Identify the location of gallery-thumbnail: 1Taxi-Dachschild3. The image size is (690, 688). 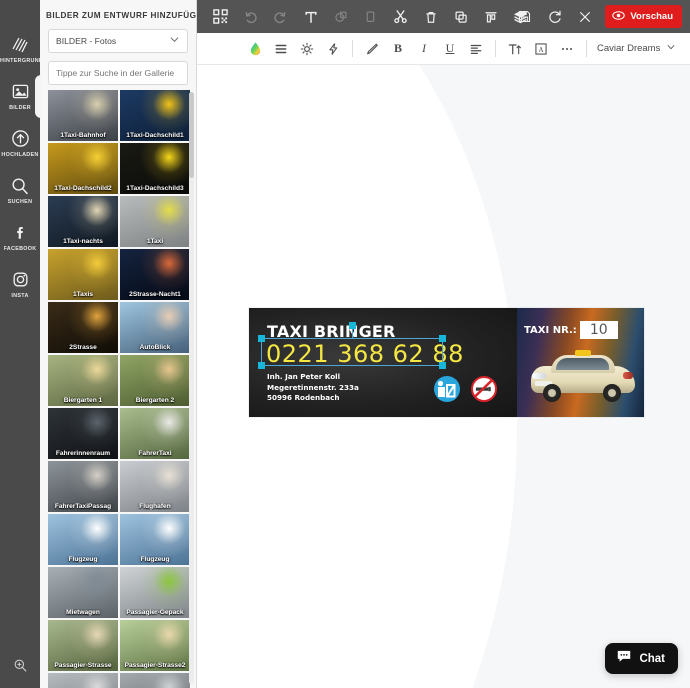
(155, 168).